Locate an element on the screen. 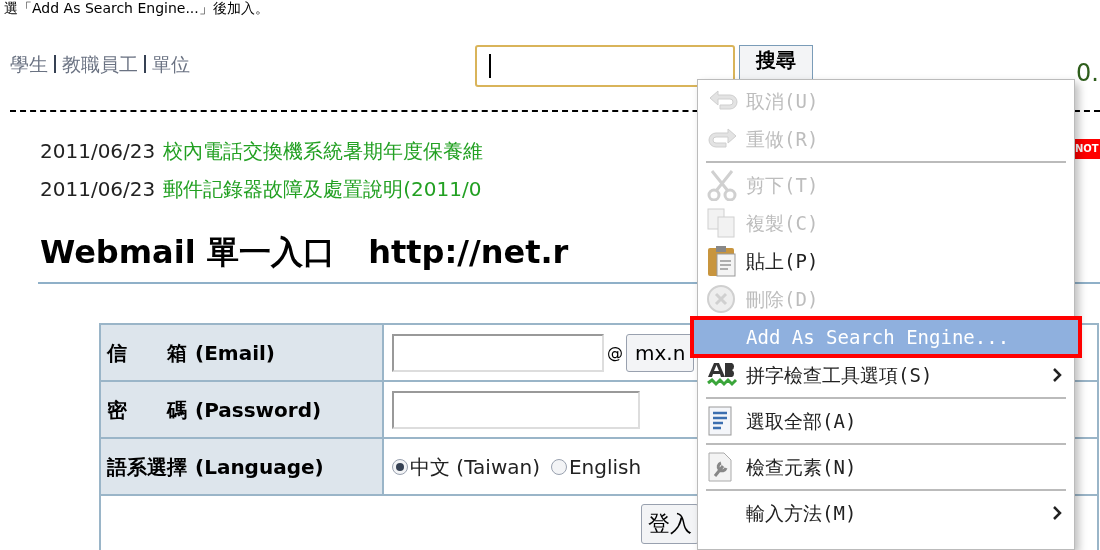 Image resolution: width=1100 pixels, height=550 pixels. scissors-icon is located at coordinates (722, 185).